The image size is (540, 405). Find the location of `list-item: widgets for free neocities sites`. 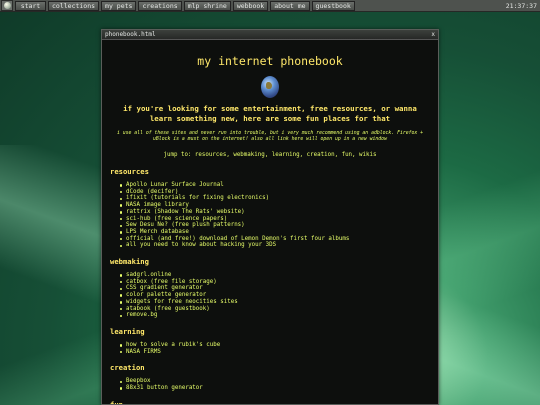

list-item: widgets for free neocities sites is located at coordinates (275, 302).